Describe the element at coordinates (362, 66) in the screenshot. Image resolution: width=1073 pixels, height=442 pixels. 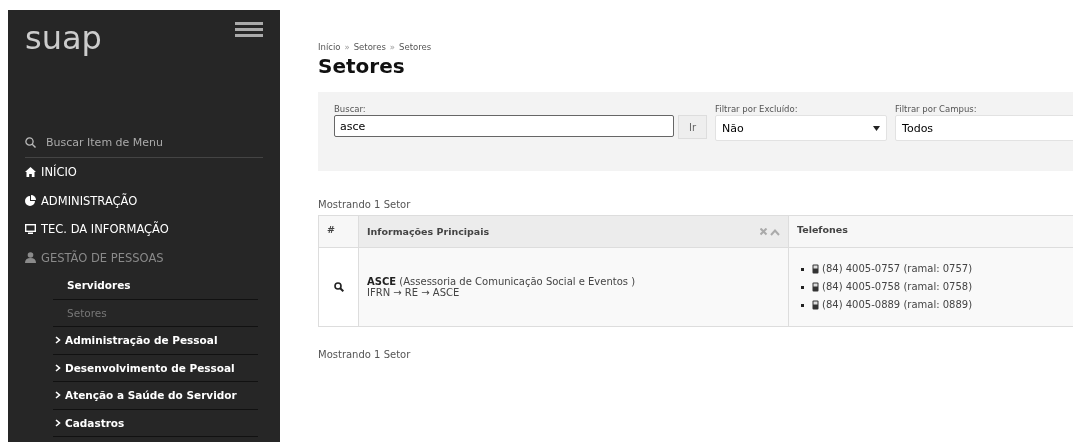
I see `page-title: Setores` at that location.